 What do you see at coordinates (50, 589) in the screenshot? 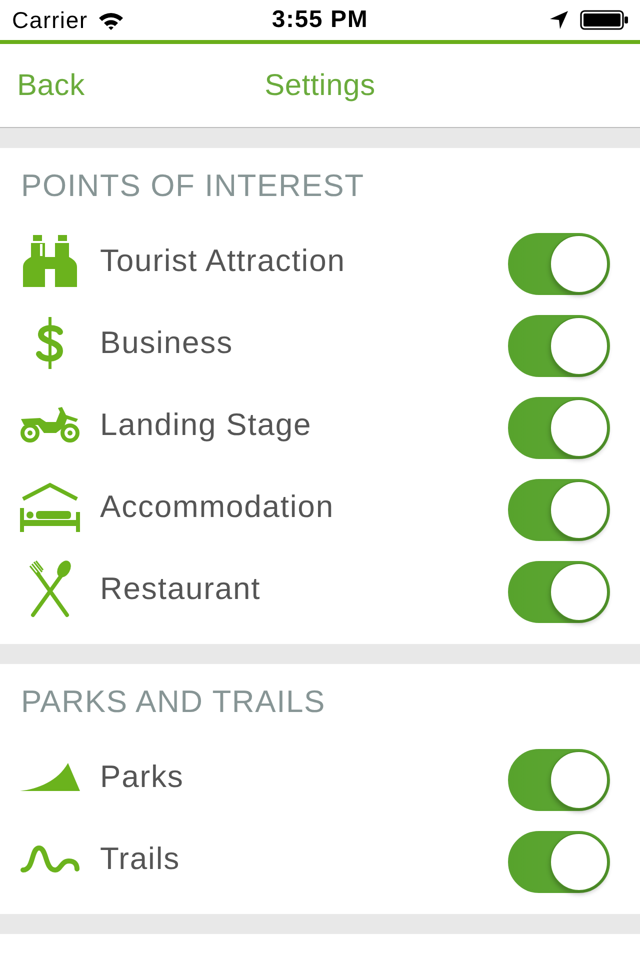
I see `fork-and-spoon-icon` at bounding box center [50, 589].